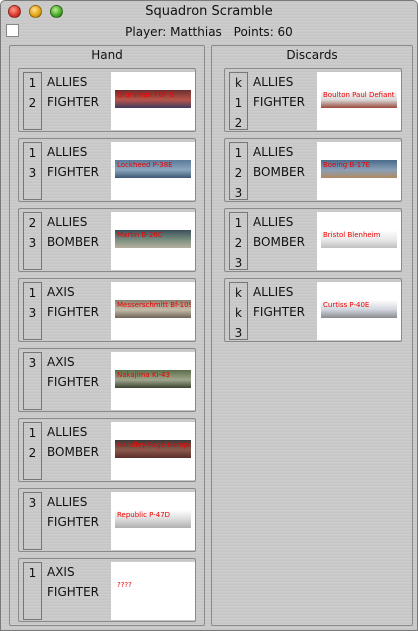  I want to click on hand-card: 12ALLIESBOMBERHandley Page Hampden, so click(107, 450).